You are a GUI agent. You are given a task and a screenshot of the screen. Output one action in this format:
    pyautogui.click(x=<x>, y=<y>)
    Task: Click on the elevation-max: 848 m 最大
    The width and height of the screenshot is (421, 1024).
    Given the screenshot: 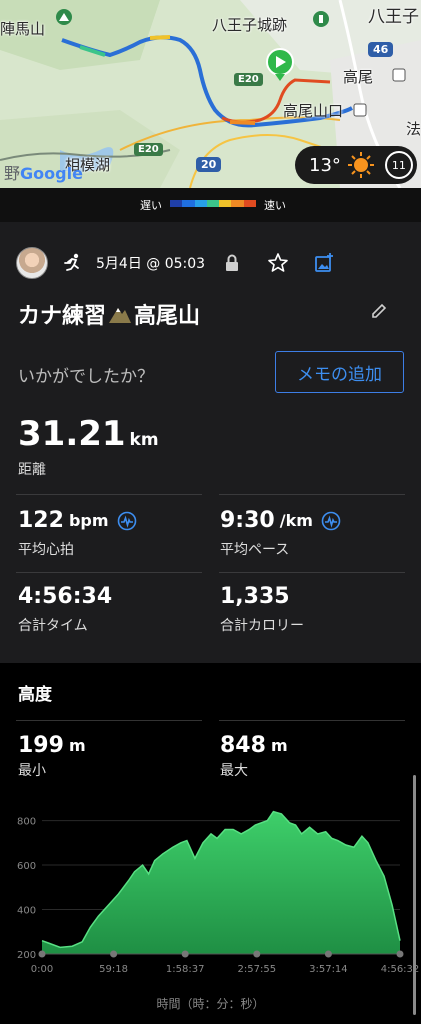 What is the action you would take?
    pyautogui.click(x=254, y=756)
    